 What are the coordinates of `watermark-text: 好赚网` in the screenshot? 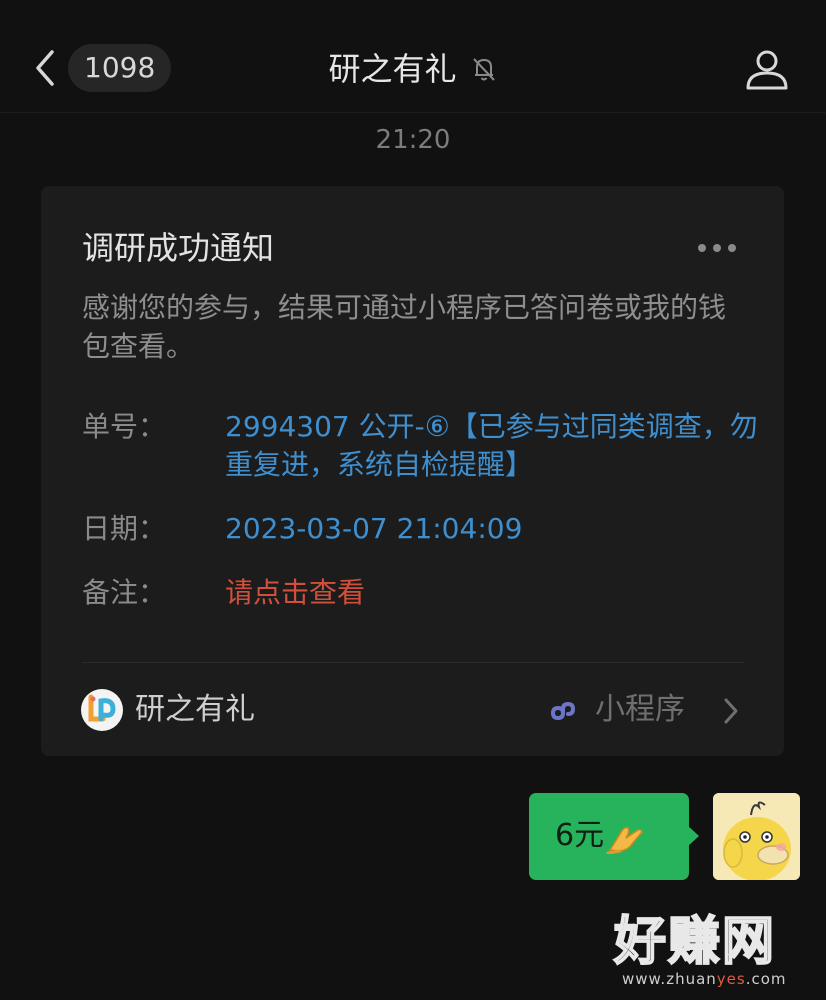 It's located at (695, 942).